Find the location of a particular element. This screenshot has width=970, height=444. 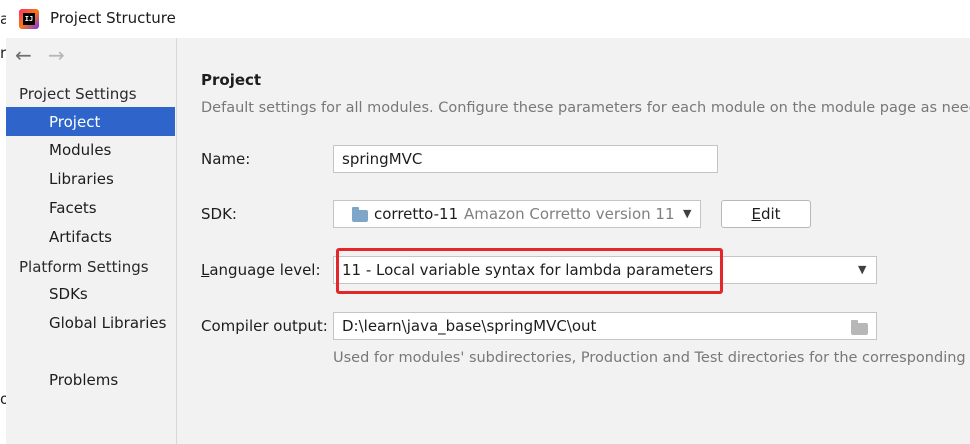

sidebar-item-artifacts: Artifacts is located at coordinates (80, 237).